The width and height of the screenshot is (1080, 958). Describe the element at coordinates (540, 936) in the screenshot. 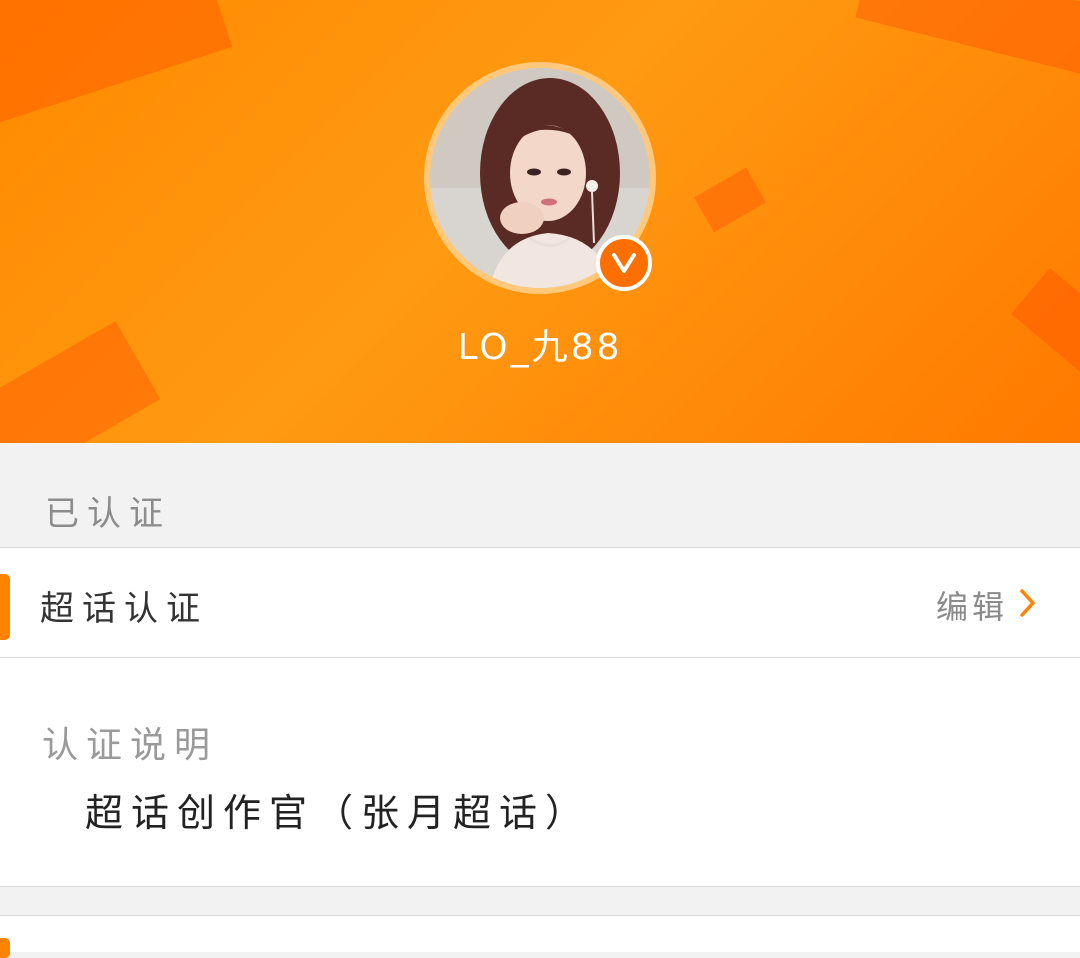

I see `next-row` at that location.